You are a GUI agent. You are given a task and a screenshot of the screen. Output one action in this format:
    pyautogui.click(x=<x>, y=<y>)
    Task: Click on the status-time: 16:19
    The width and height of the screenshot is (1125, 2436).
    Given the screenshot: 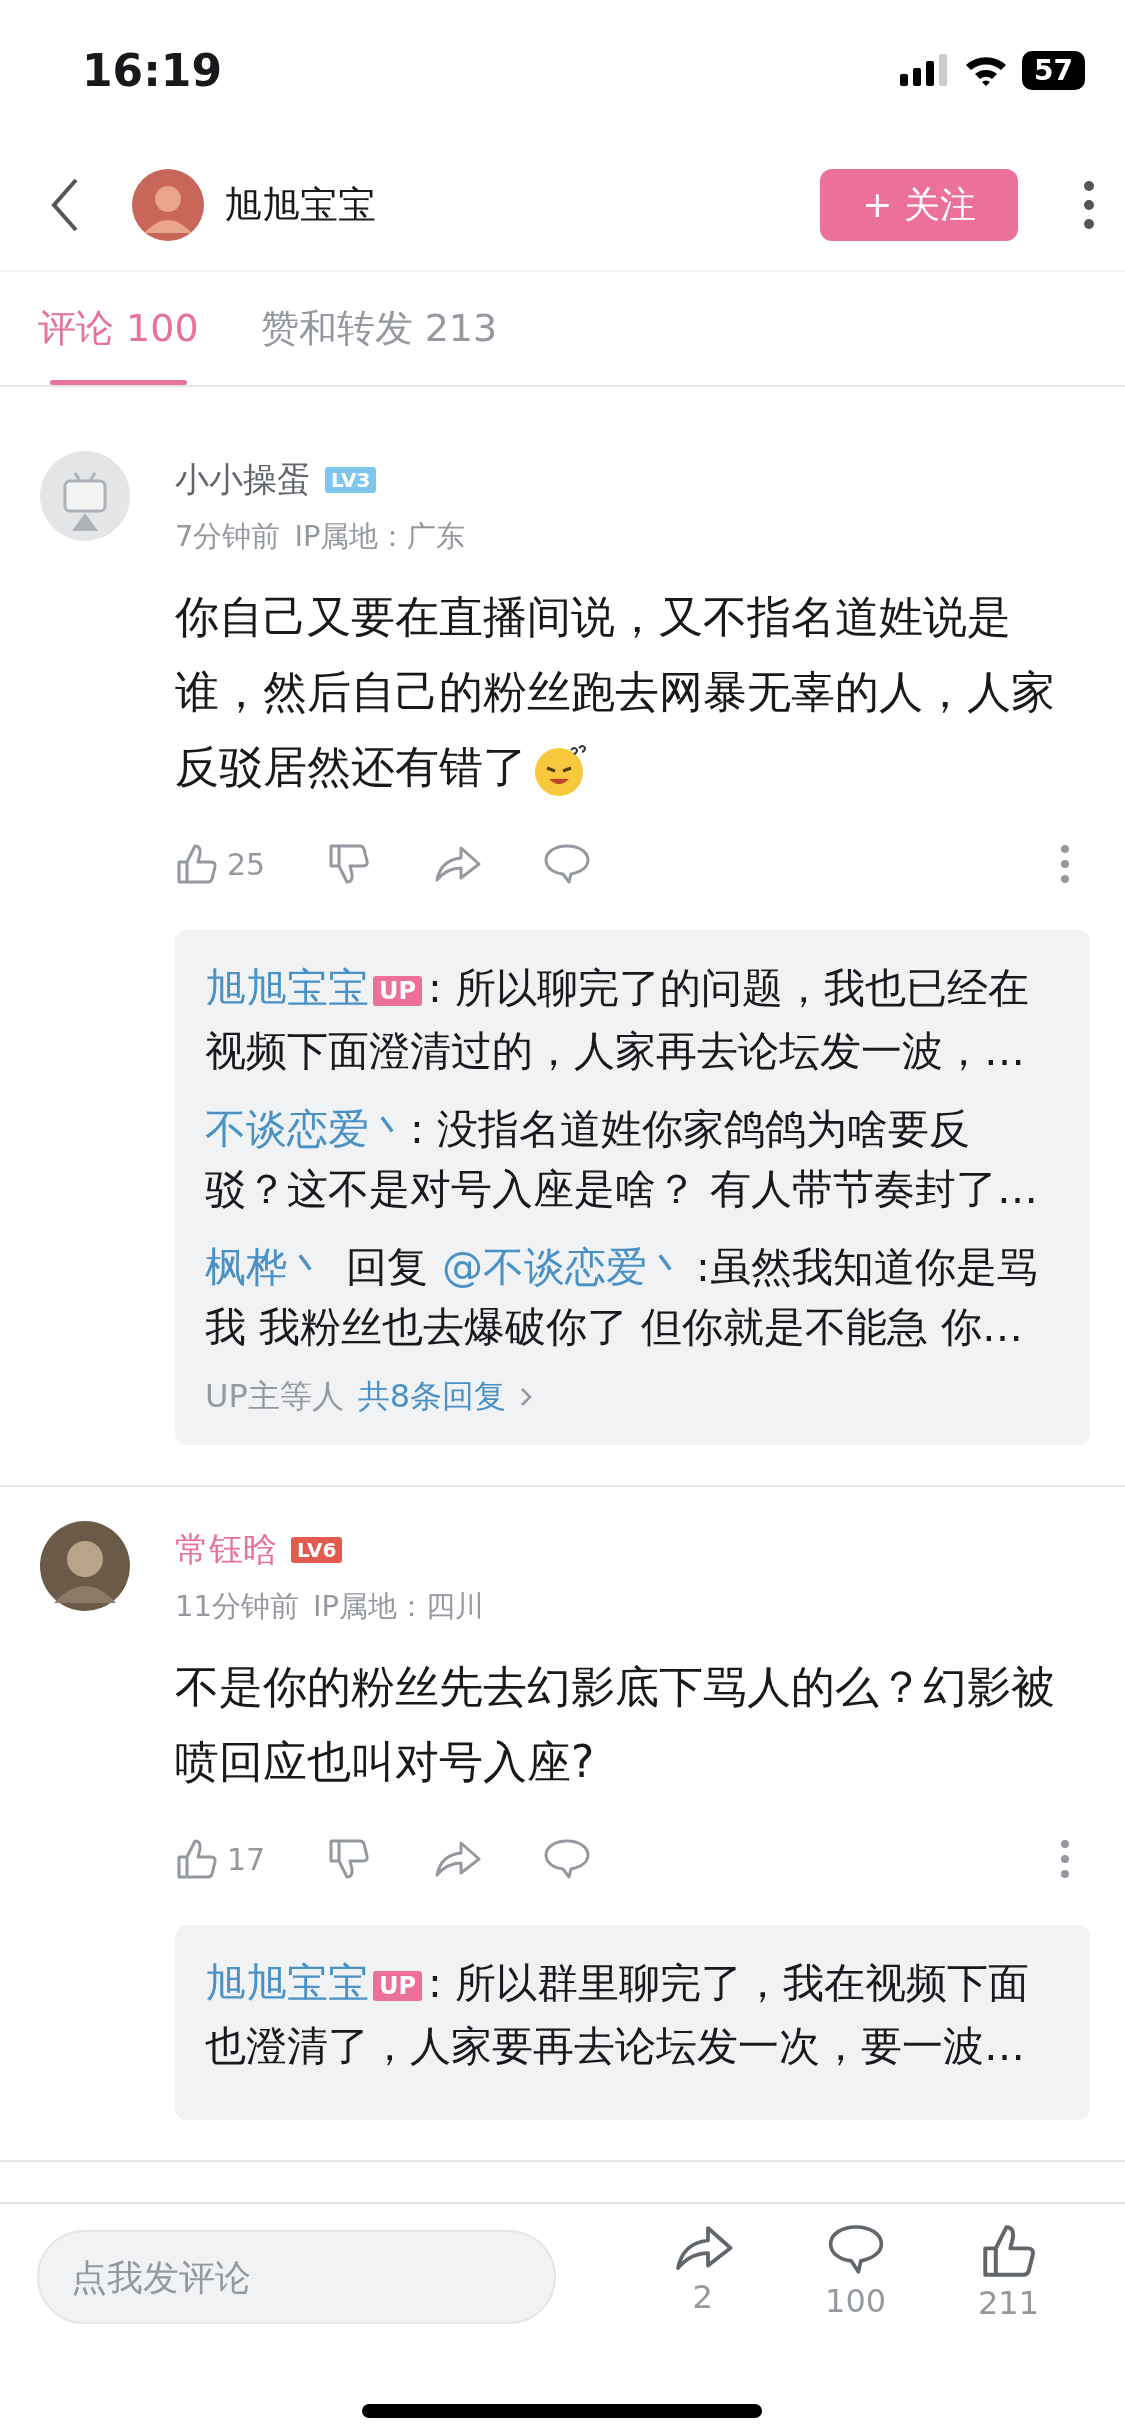 What is the action you would take?
    pyautogui.click(x=152, y=70)
    